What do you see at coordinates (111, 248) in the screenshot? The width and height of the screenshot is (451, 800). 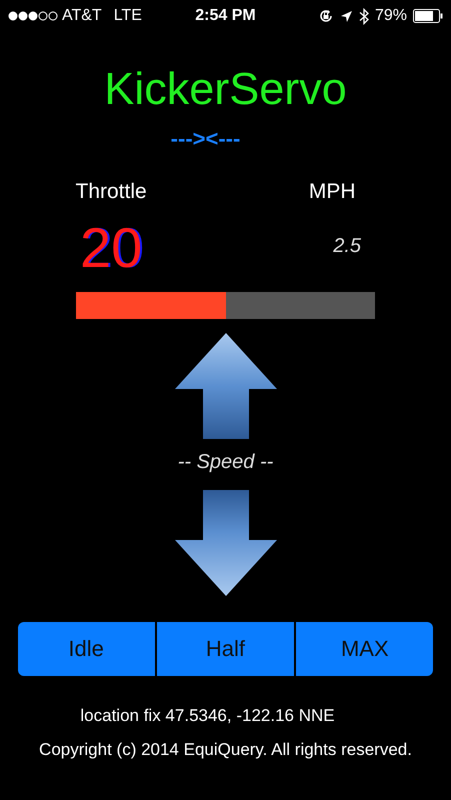 I see `gauge-value: 20` at bounding box center [111, 248].